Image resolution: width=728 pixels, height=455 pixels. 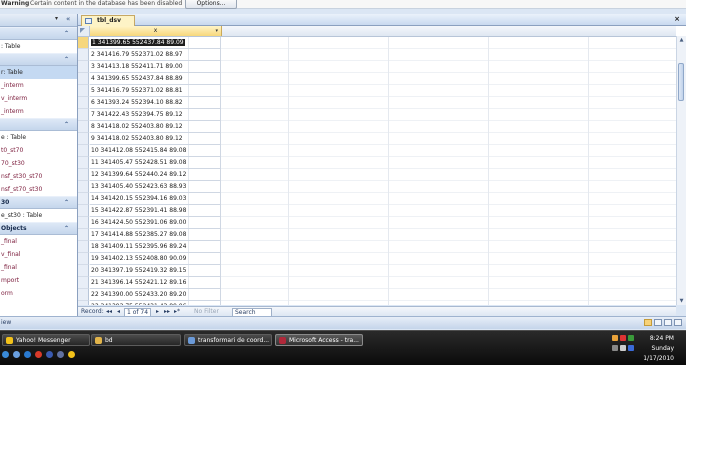 I want to click on nav-item-query: nsf_st70_st30, so click(x=38, y=189).